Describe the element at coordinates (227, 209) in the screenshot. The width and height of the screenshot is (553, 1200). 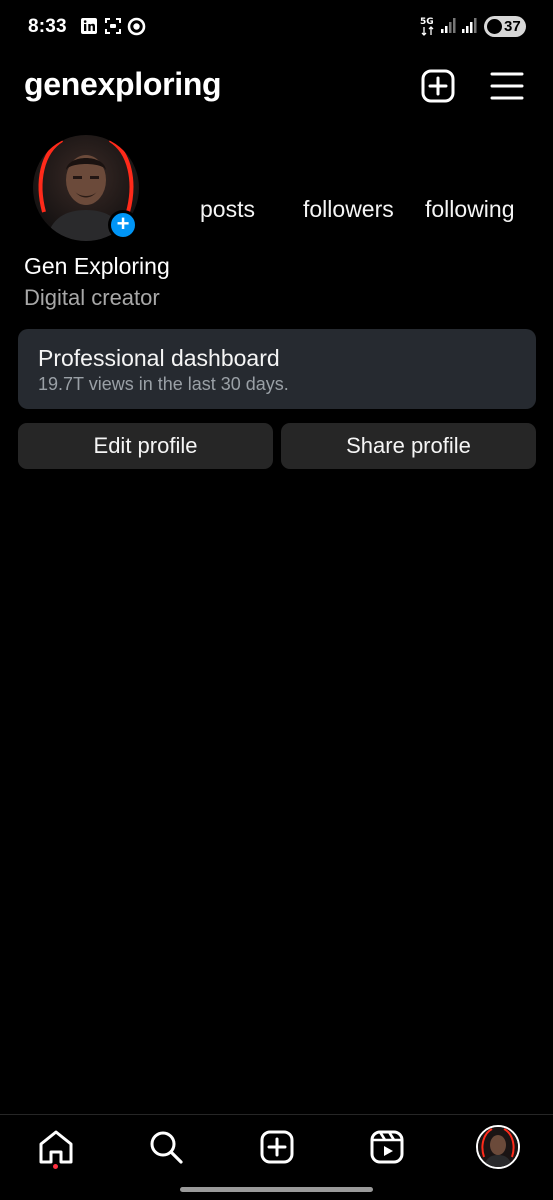
I see `posts-stat-label: posts` at that location.